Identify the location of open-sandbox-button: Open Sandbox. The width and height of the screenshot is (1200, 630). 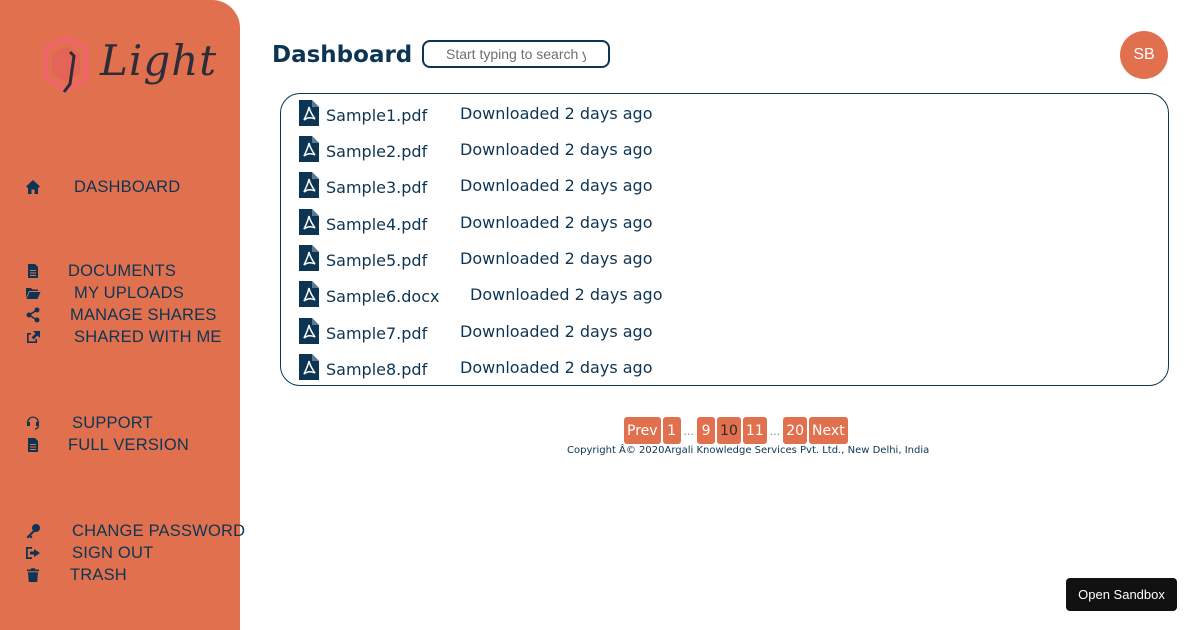
(1121, 594).